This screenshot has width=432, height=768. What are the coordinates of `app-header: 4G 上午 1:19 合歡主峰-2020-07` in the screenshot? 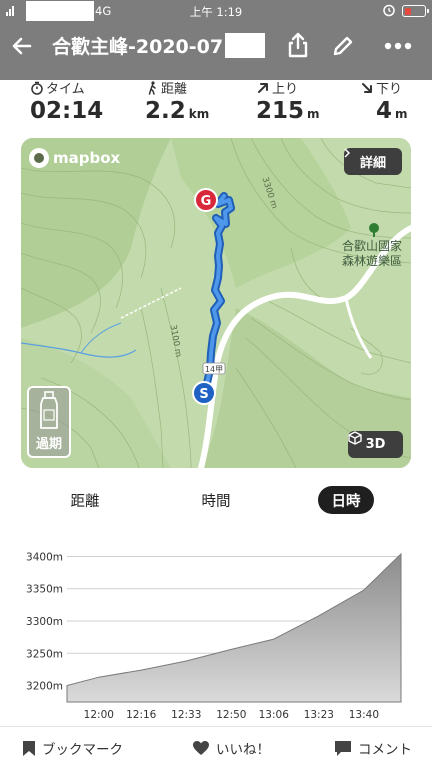 It's located at (216, 40).